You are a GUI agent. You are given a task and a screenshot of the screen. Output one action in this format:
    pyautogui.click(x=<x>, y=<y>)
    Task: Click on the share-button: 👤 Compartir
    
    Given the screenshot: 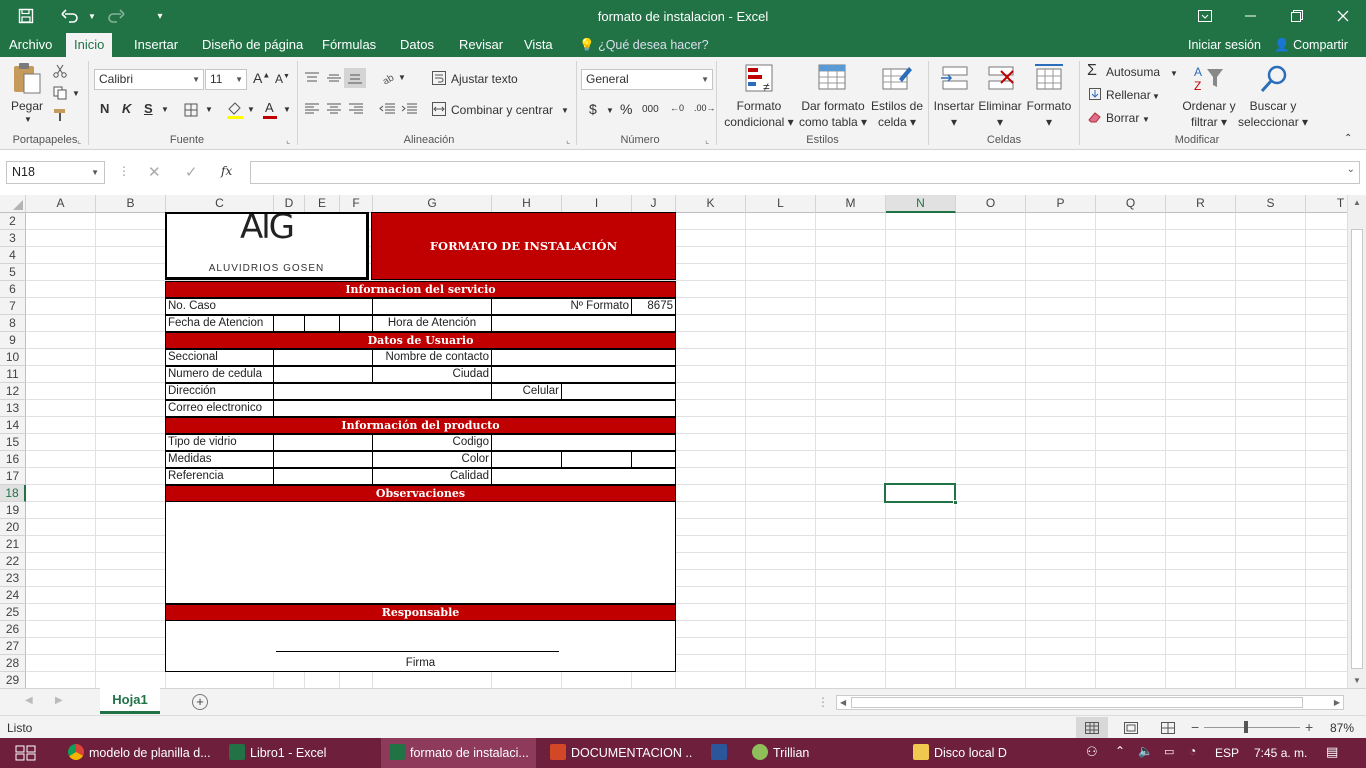 What is the action you would take?
    pyautogui.click(x=1311, y=45)
    